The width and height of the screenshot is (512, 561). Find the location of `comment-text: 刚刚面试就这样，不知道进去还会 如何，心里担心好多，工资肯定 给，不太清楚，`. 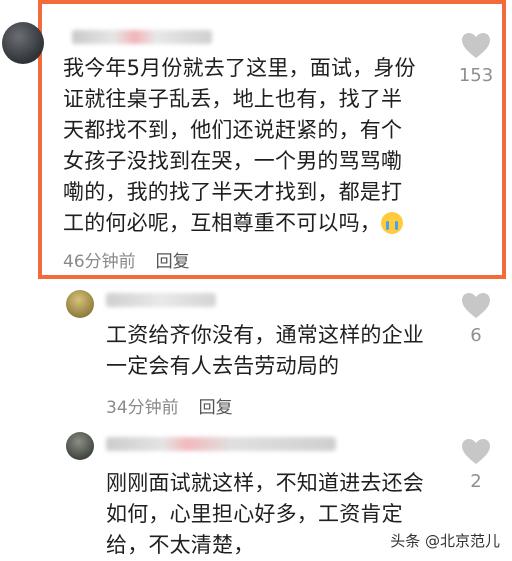

comment-text: 刚刚面试就这样，不知道进去还会 如何，心里担心好多，工资肯定 给，不太清楚， is located at coordinates (265, 514).